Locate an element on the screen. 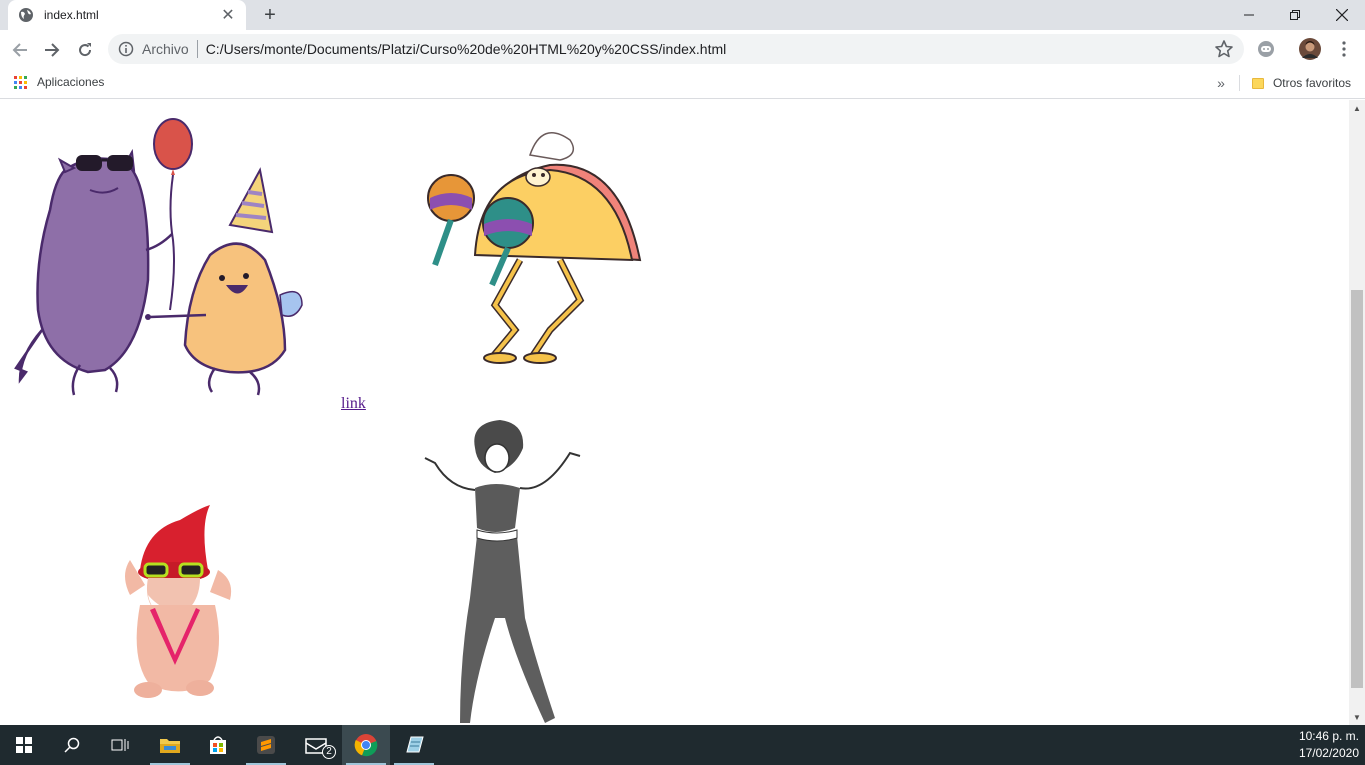 The height and width of the screenshot is (765, 1365). forward-button is located at coordinates (52, 50).